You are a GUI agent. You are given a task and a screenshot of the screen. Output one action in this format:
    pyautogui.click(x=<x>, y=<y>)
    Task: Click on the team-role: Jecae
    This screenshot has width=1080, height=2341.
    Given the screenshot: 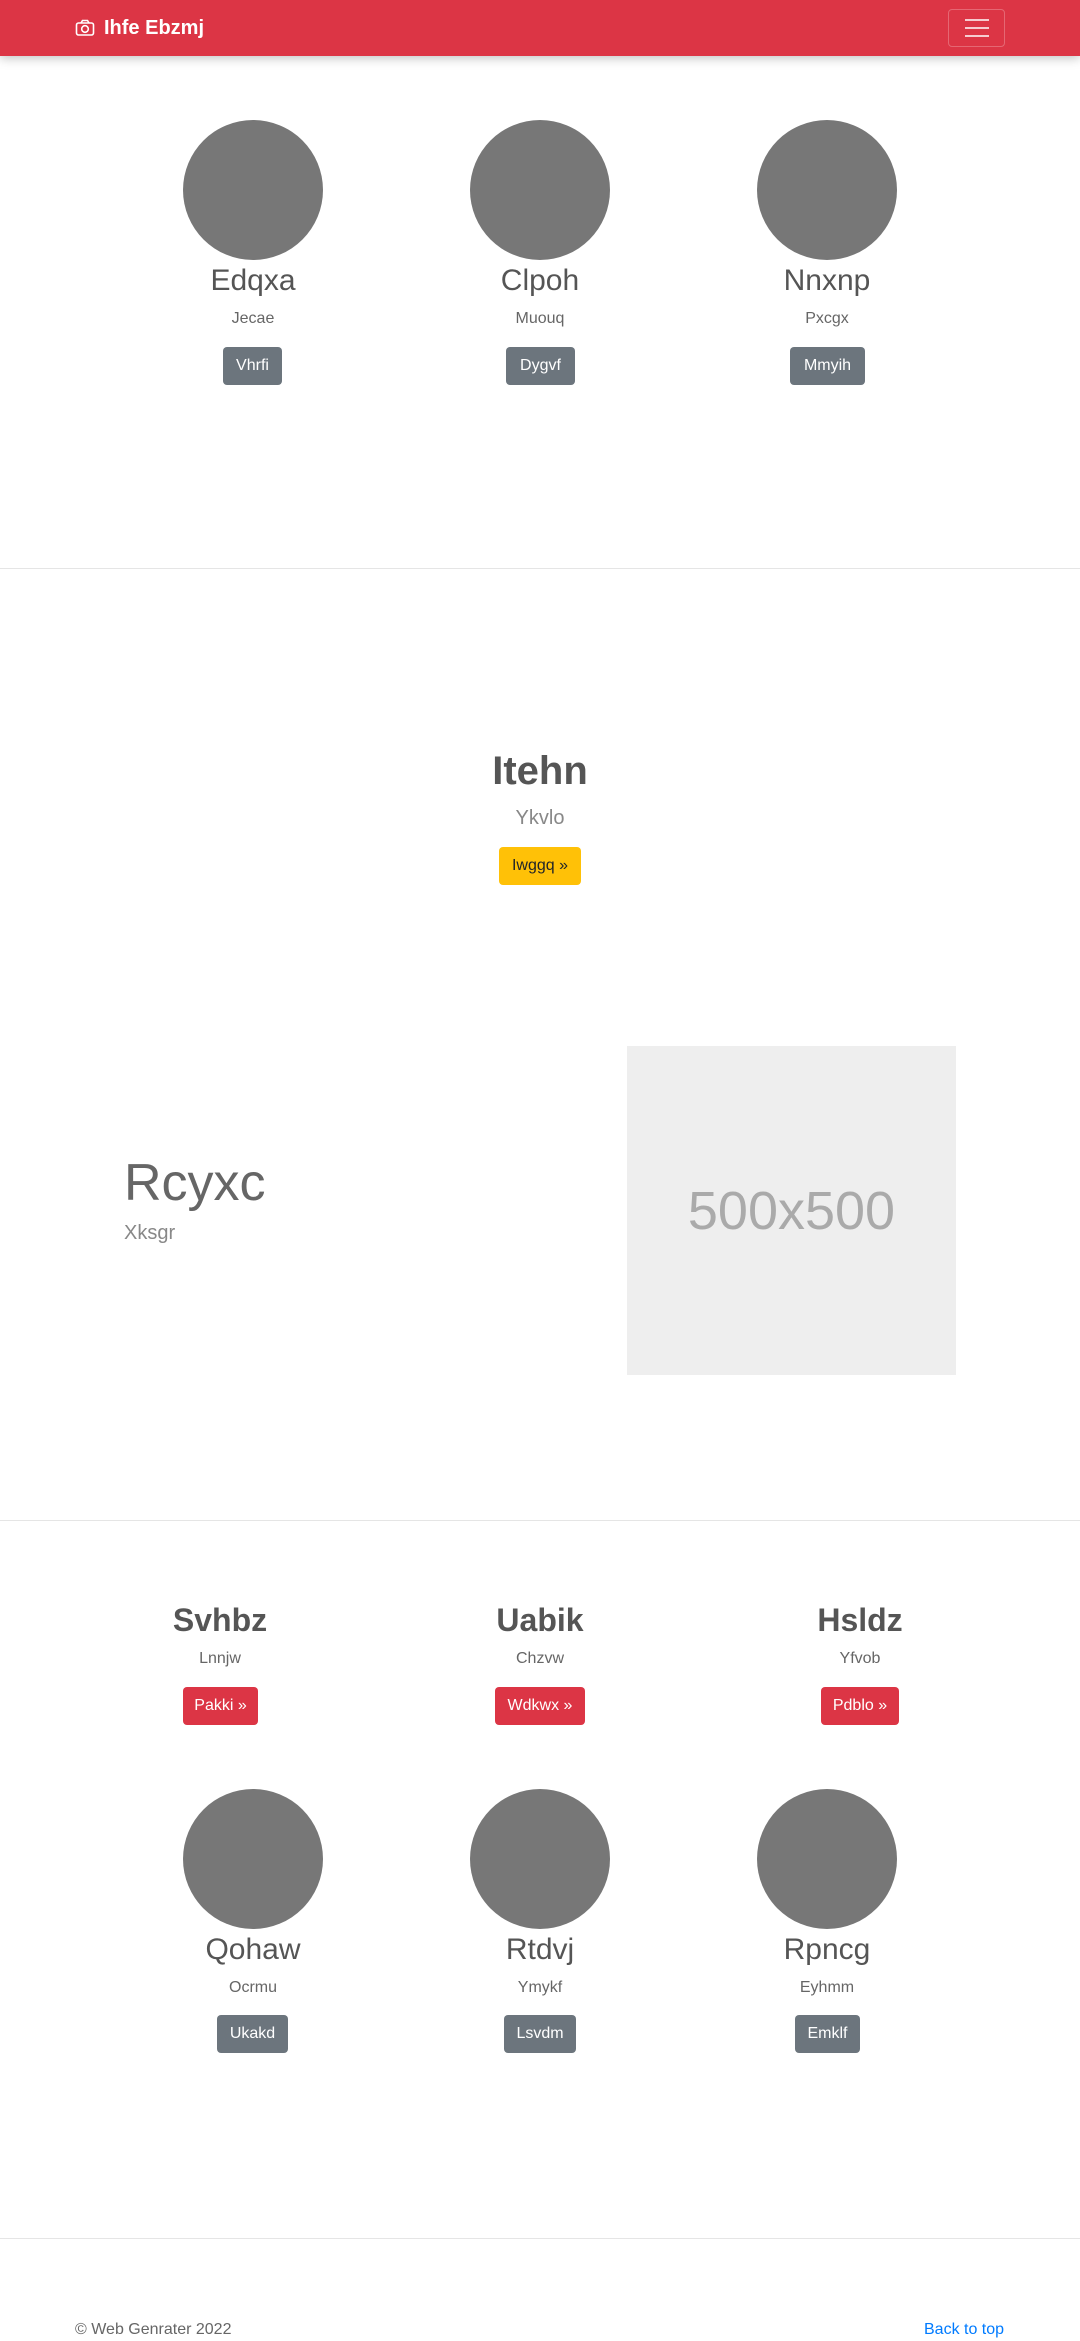 What is the action you would take?
    pyautogui.click(x=253, y=318)
    